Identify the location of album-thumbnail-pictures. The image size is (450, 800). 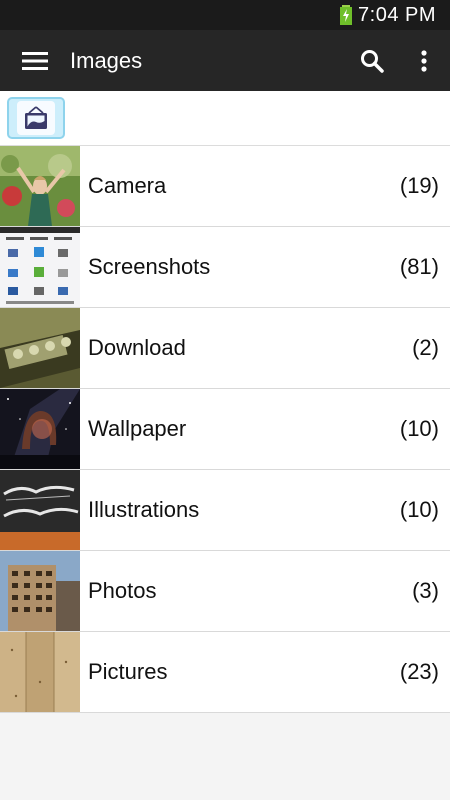
(40, 672).